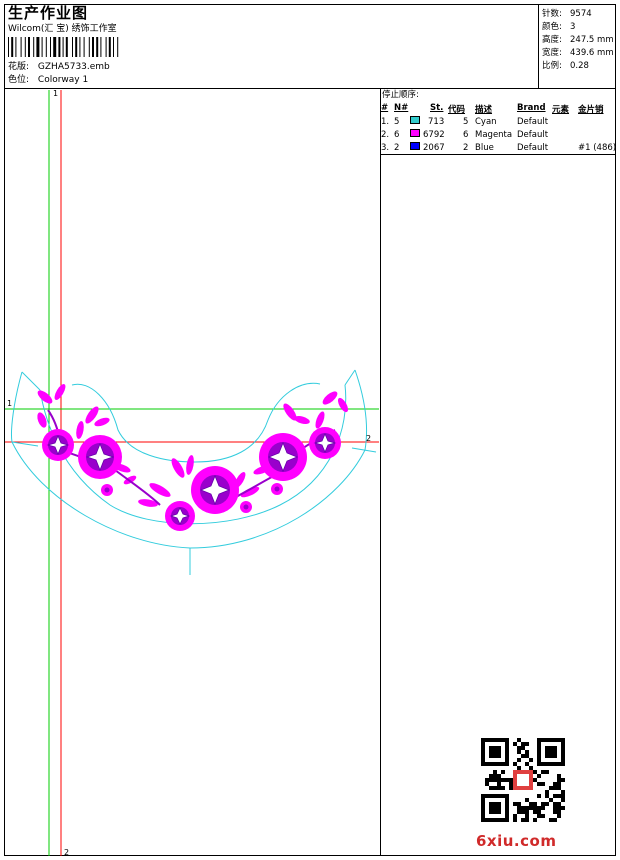 Image resolution: width=620 pixels, height=860 pixels. I want to click on neckline-outline, so click(194, 472).